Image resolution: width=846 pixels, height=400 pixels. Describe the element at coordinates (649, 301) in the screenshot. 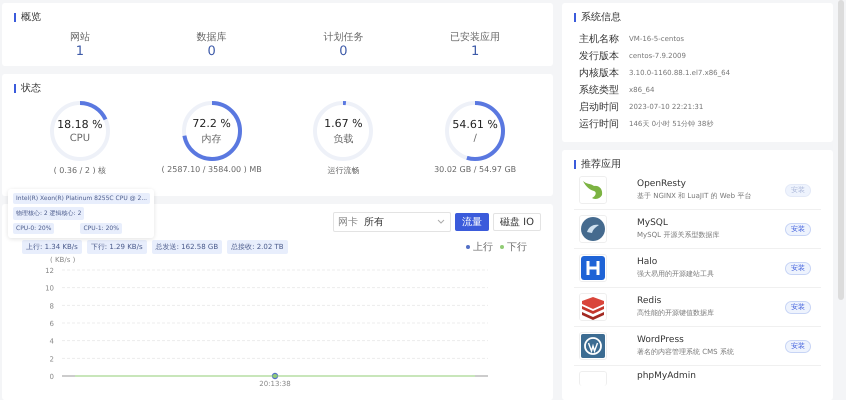

I see `app-name: Redis` at that location.